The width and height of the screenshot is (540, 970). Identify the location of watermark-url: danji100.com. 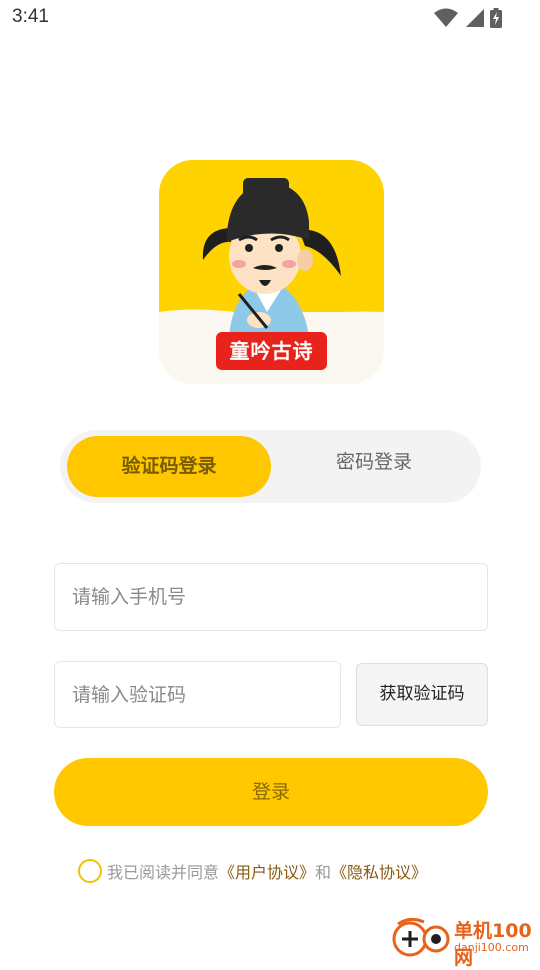
(491, 947).